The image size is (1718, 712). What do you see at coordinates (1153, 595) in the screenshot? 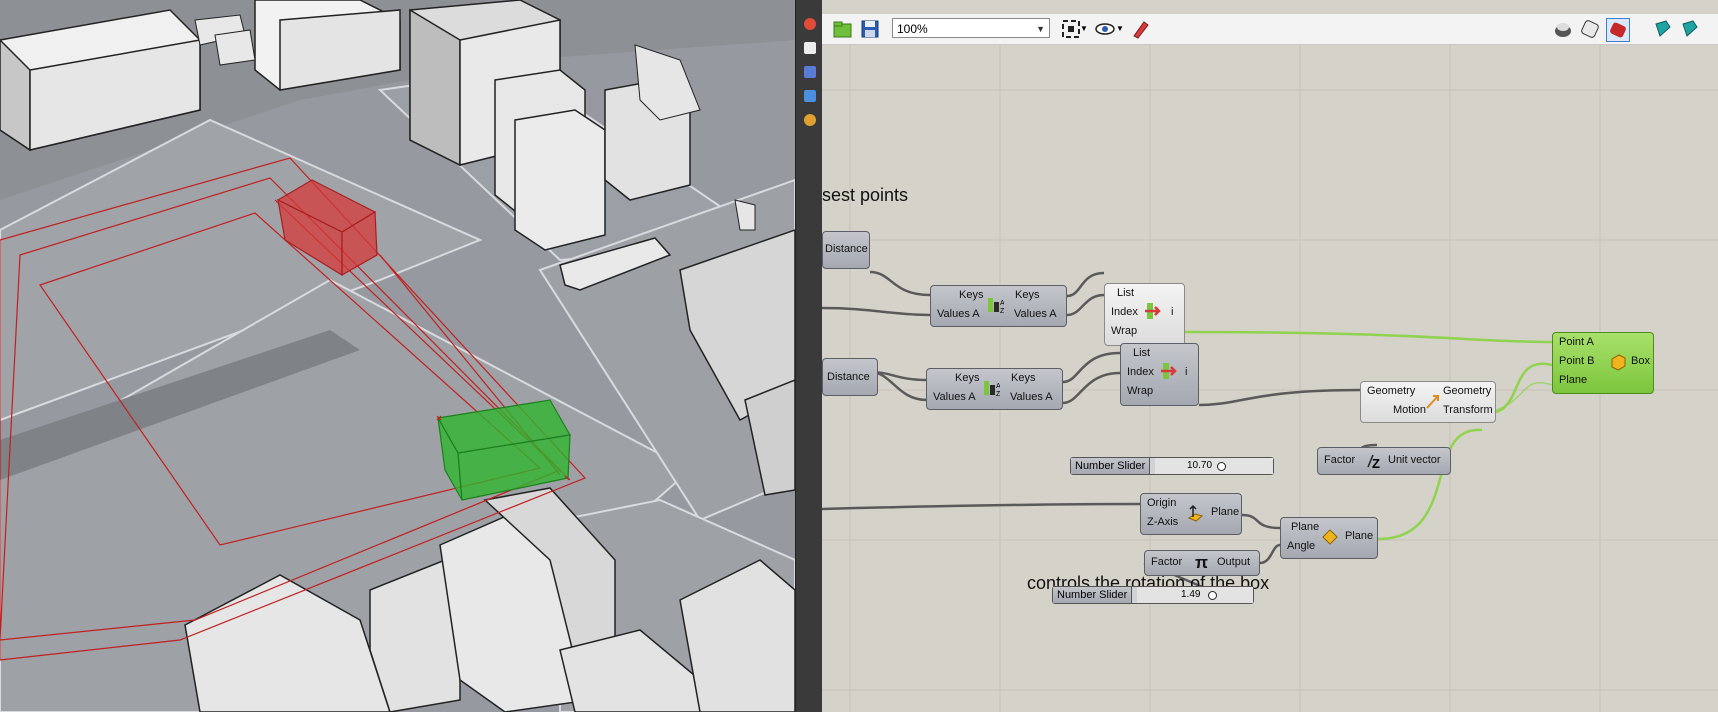
I see `number-slider: Number Slider 1.49` at bounding box center [1153, 595].